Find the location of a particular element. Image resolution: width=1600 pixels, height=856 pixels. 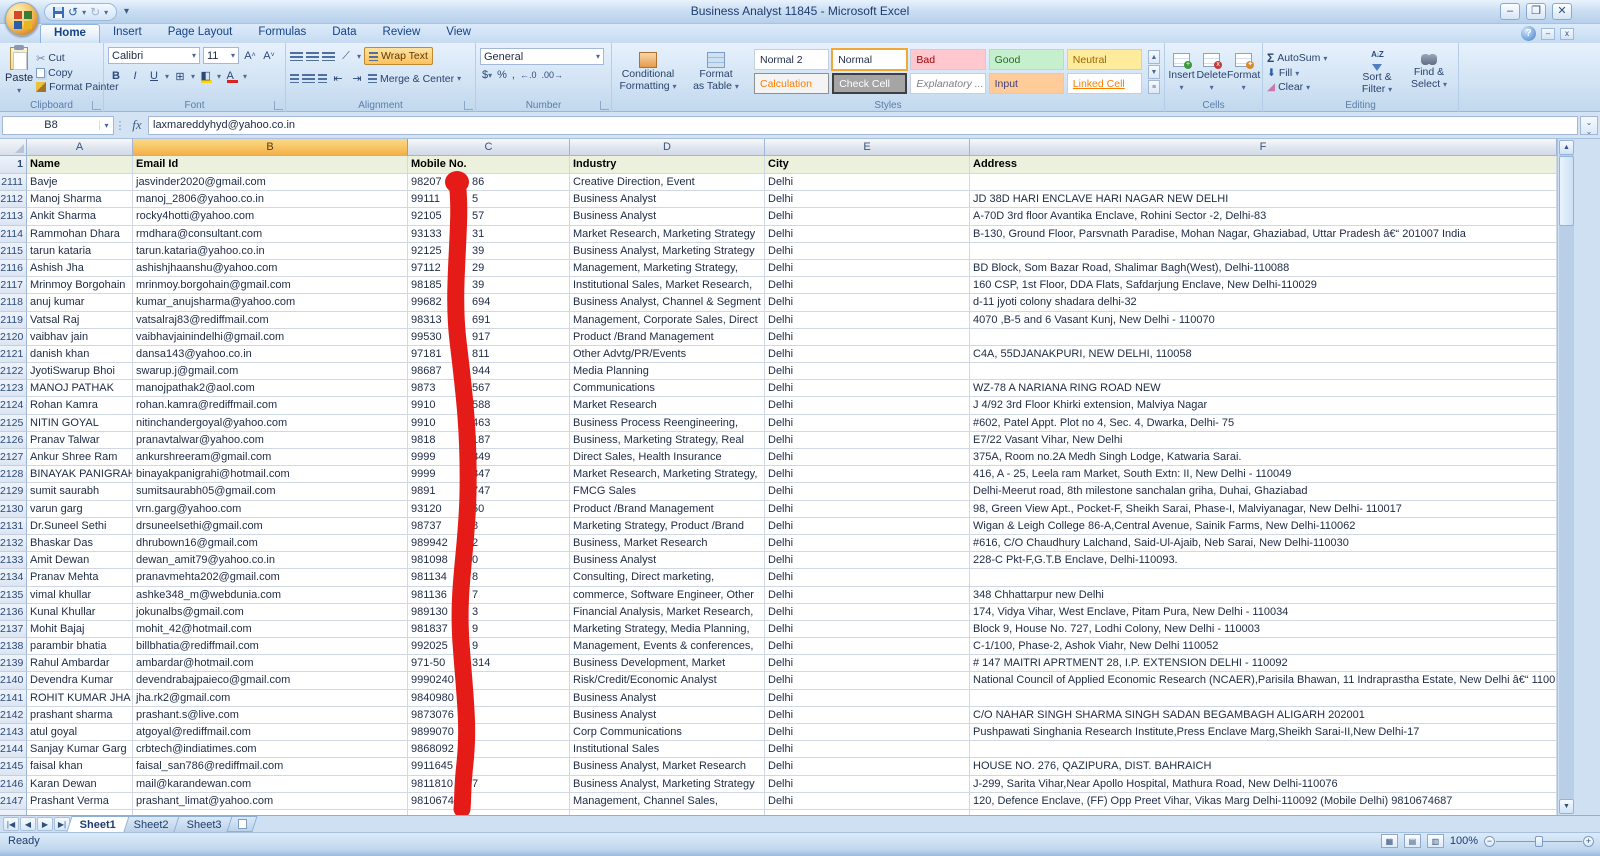

cell-mobile: 971-50 314 is located at coordinates (489, 664).